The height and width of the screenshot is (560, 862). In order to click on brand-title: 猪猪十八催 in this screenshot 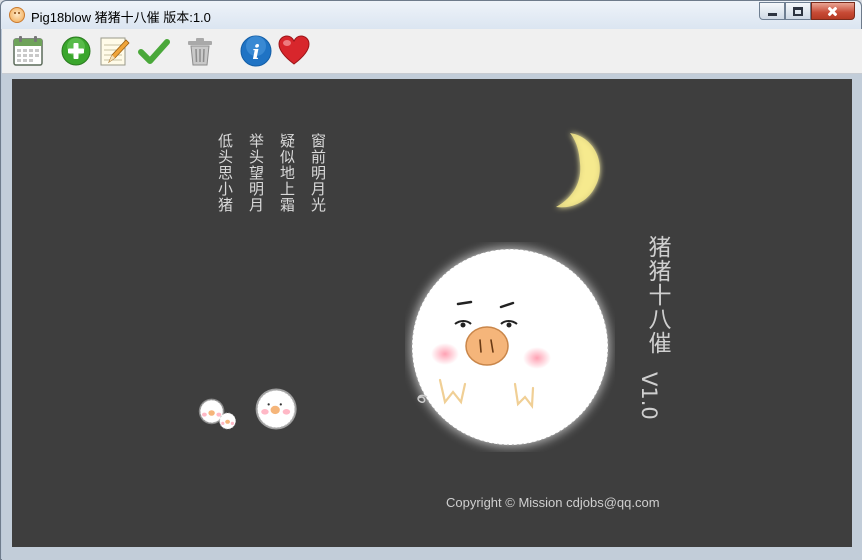, I will do `click(657, 295)`.